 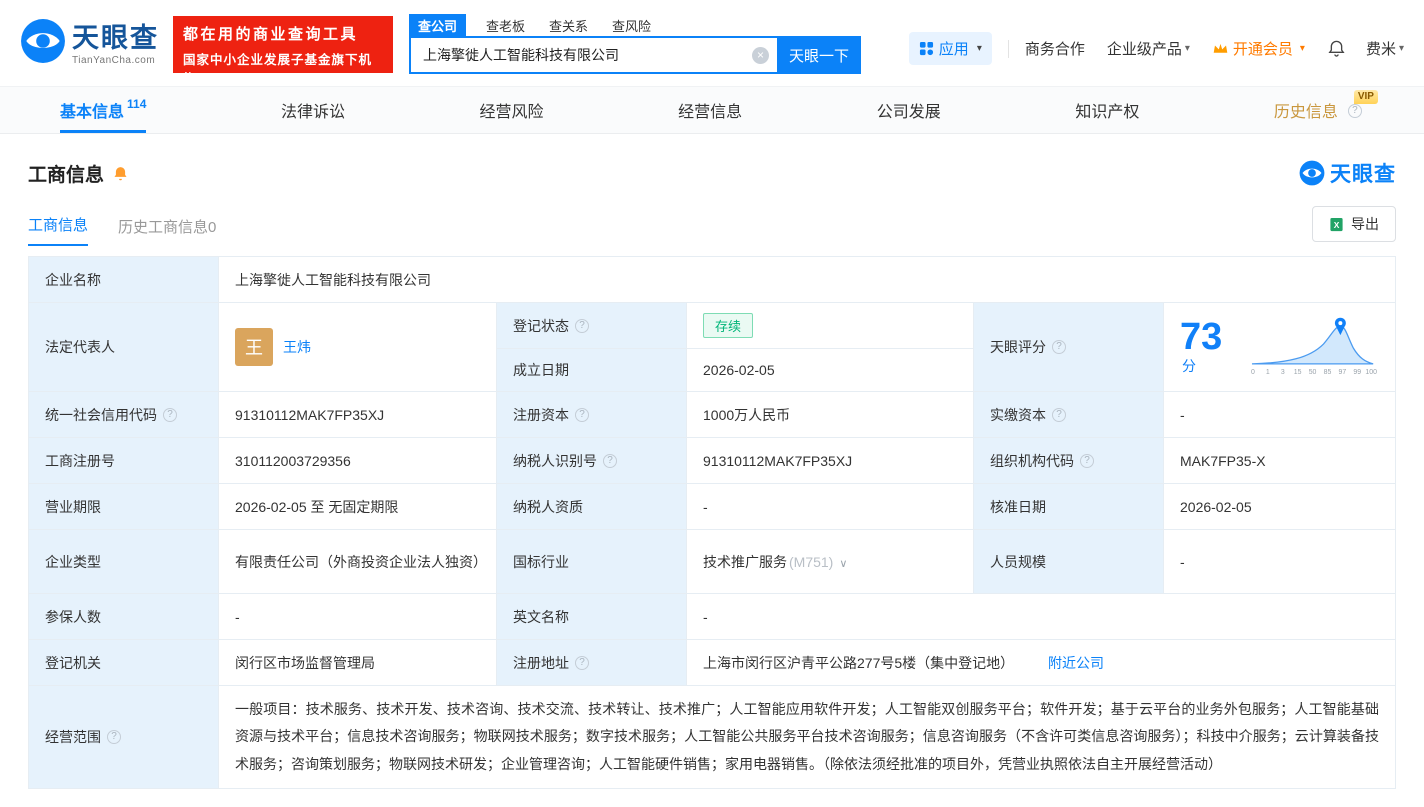 I want to click on search-box: ×, so click(x=593, y=55).